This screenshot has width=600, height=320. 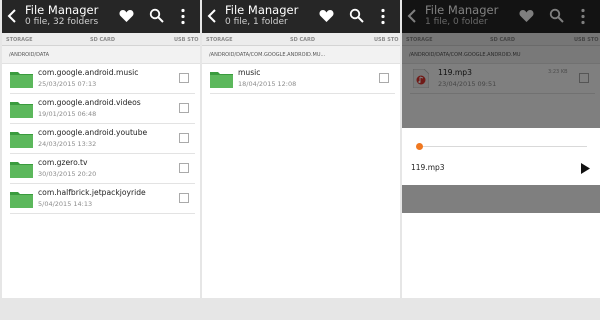 I want to click on item-name: music, so click(x=249, y=72).